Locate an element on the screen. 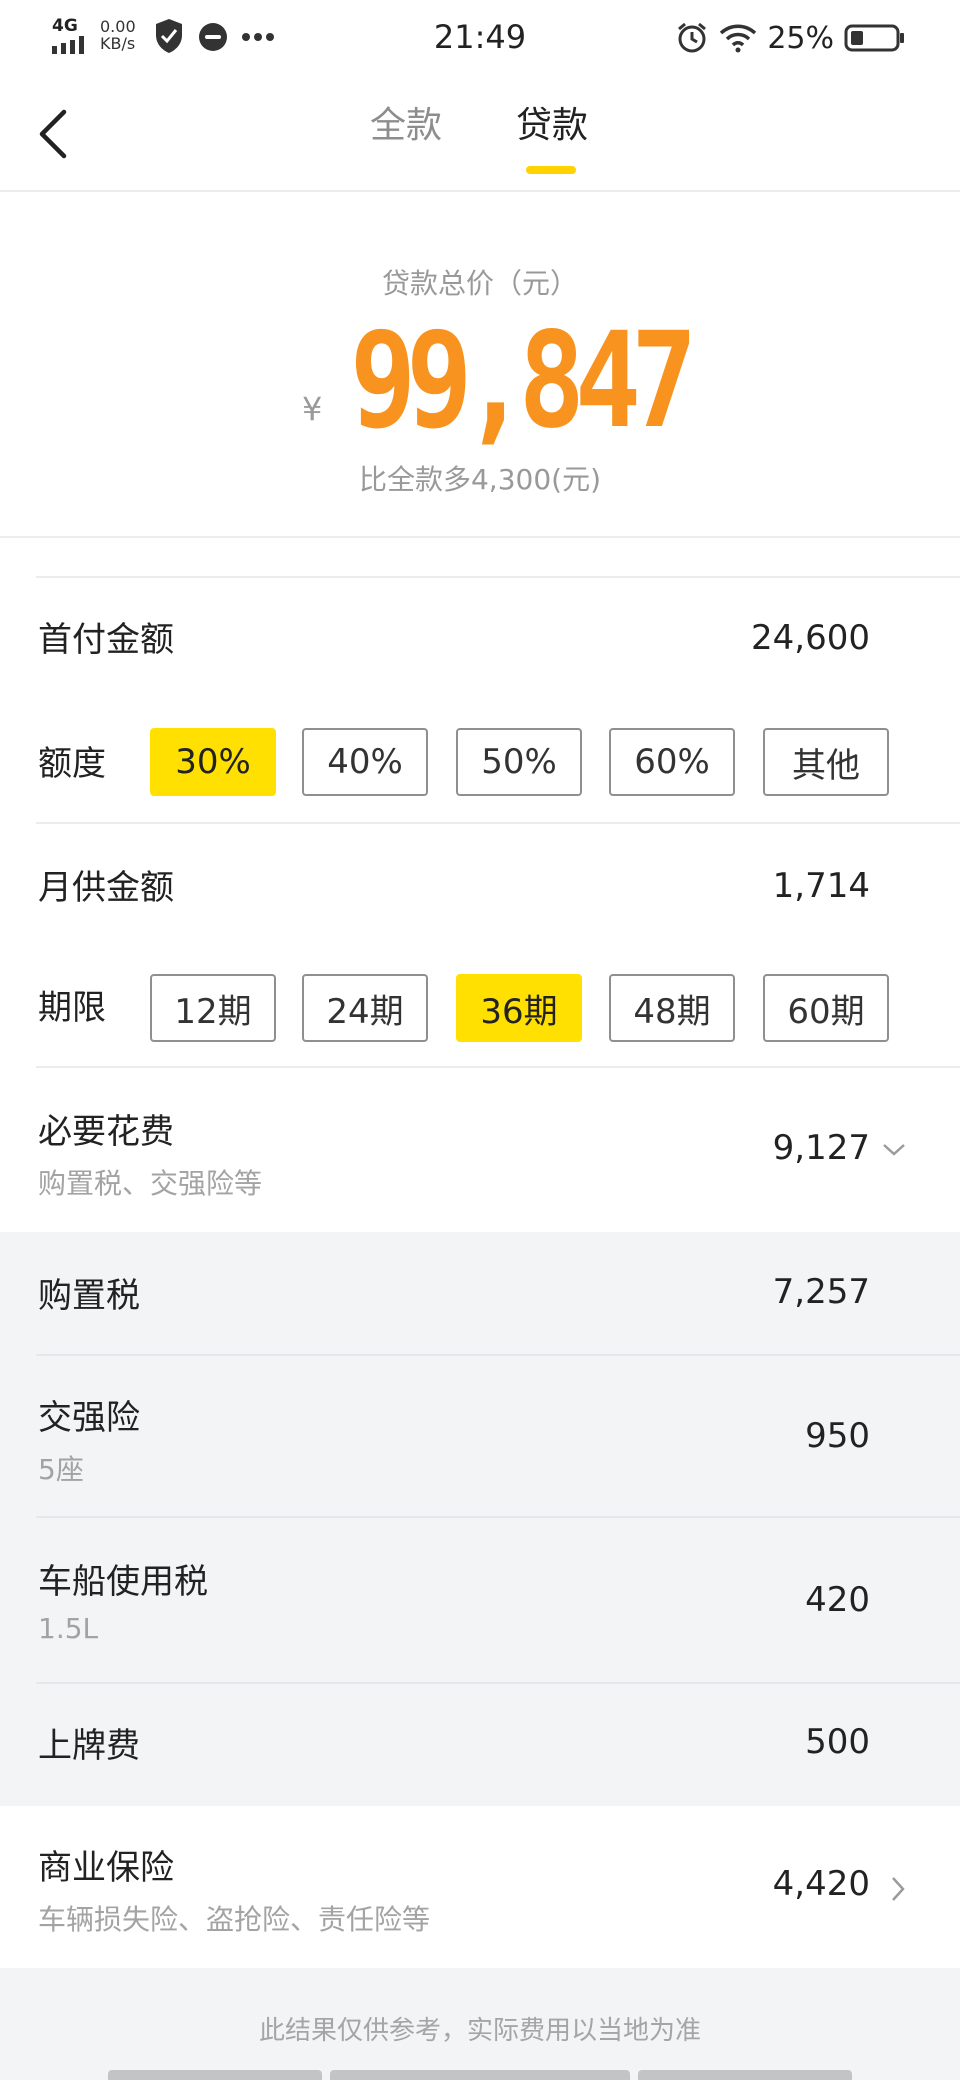  necessary-label: 必要花费 is located at coordinates (106, 1132).